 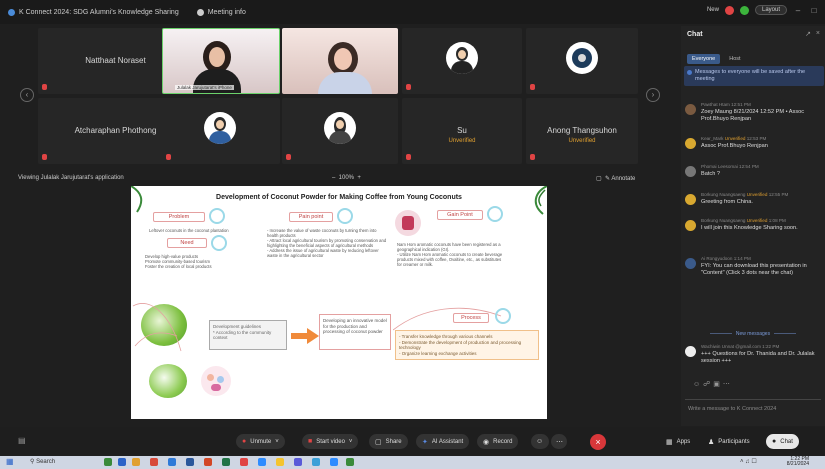 I want to click on chat-button: ● Chat, so click(x=782, y=441).